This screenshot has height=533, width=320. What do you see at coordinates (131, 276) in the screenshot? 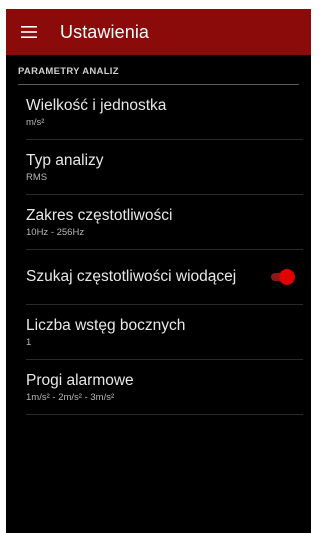
I see `pref-title: Szukaj częstotliwości wiodącej` at bounding box center [131, 276].